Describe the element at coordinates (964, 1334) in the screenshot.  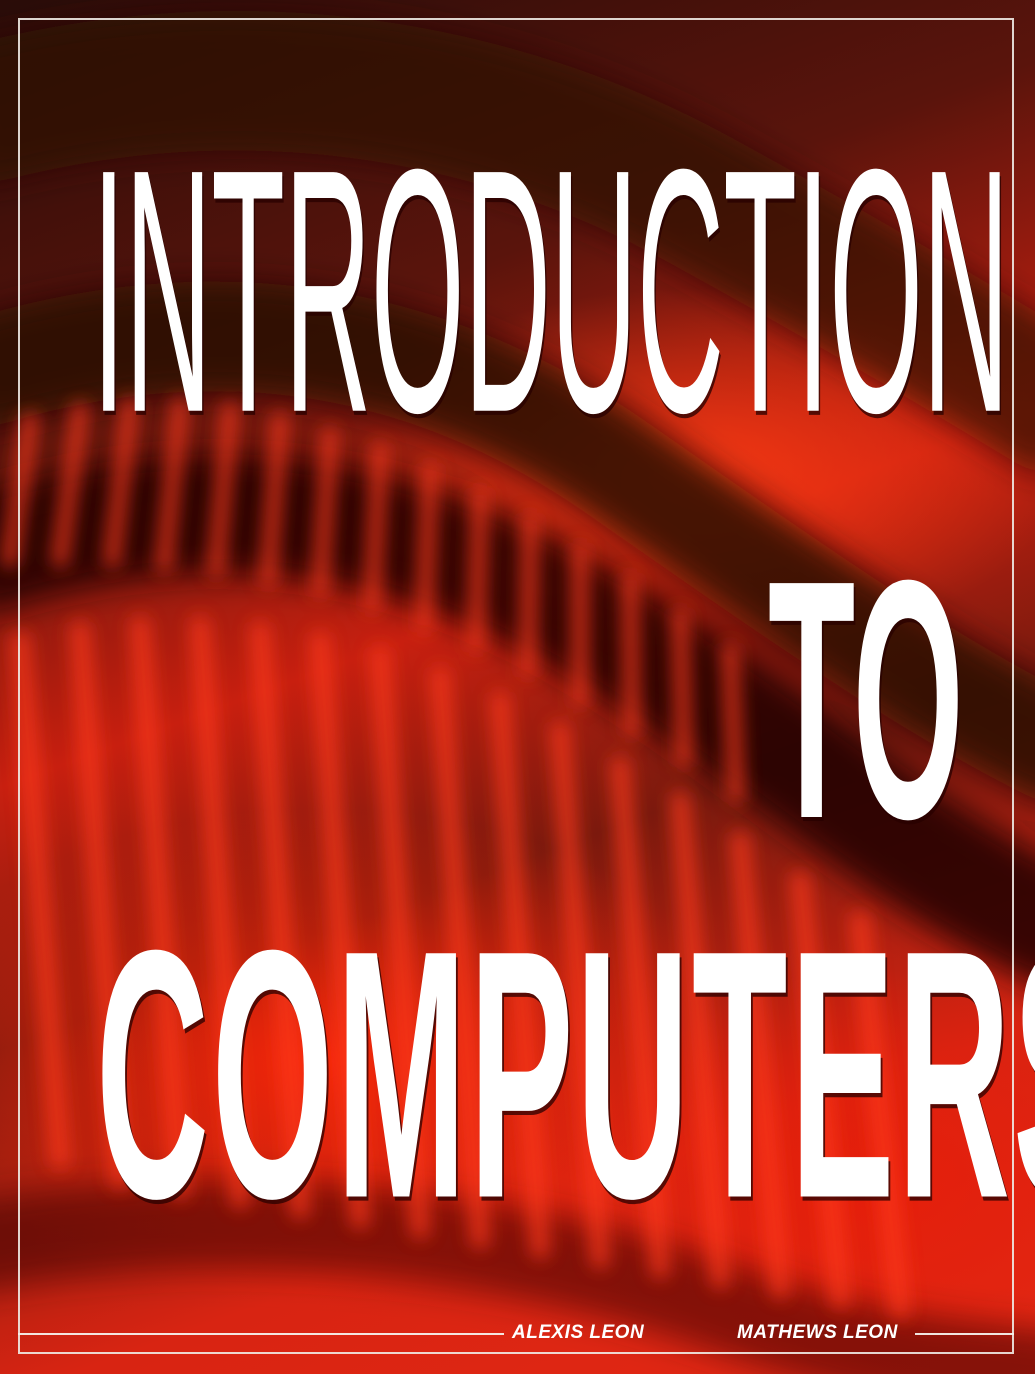
I see `author-rule-right` at that location.